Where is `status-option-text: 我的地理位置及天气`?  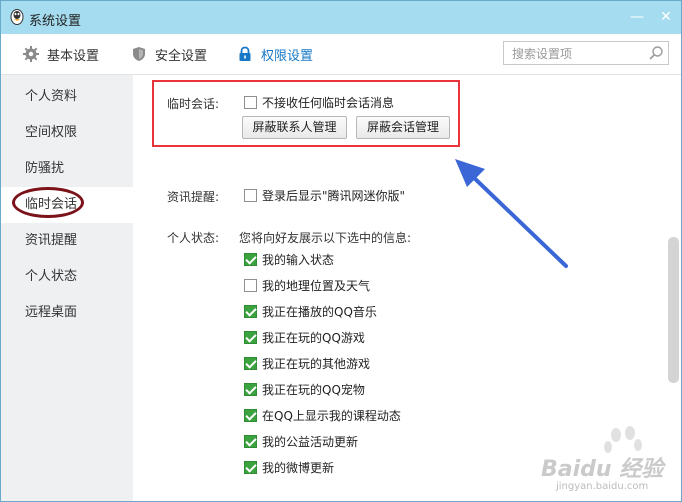 status-option-text: 我的地理位置及天气 is located at coordinates (316, 286).